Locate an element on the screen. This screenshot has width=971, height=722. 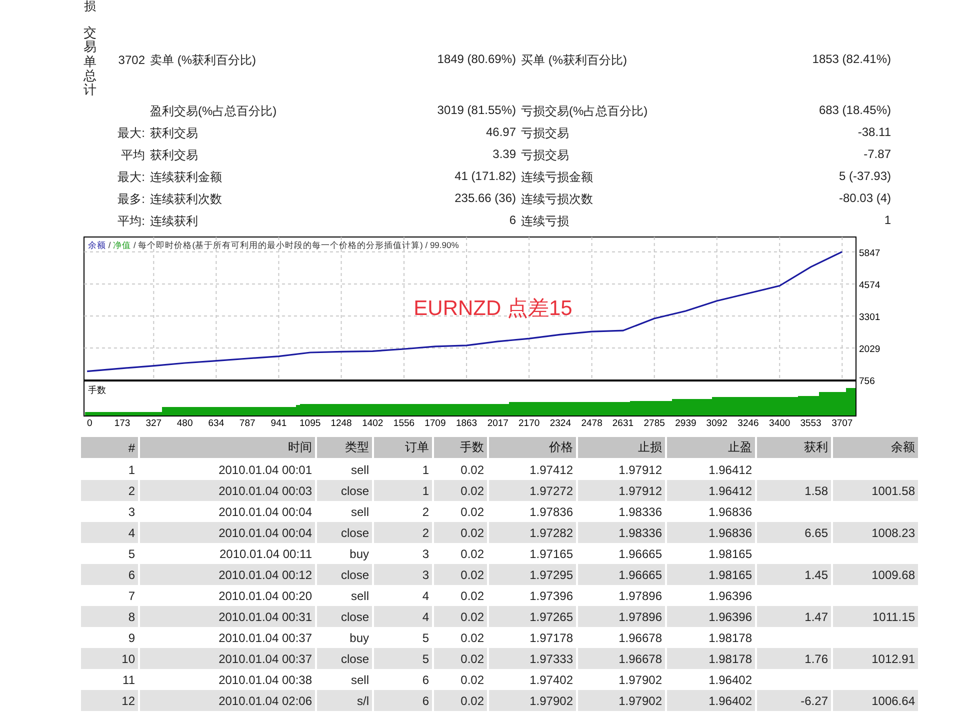
axis-tick-label: 0 is located at coordinates (89, 423).